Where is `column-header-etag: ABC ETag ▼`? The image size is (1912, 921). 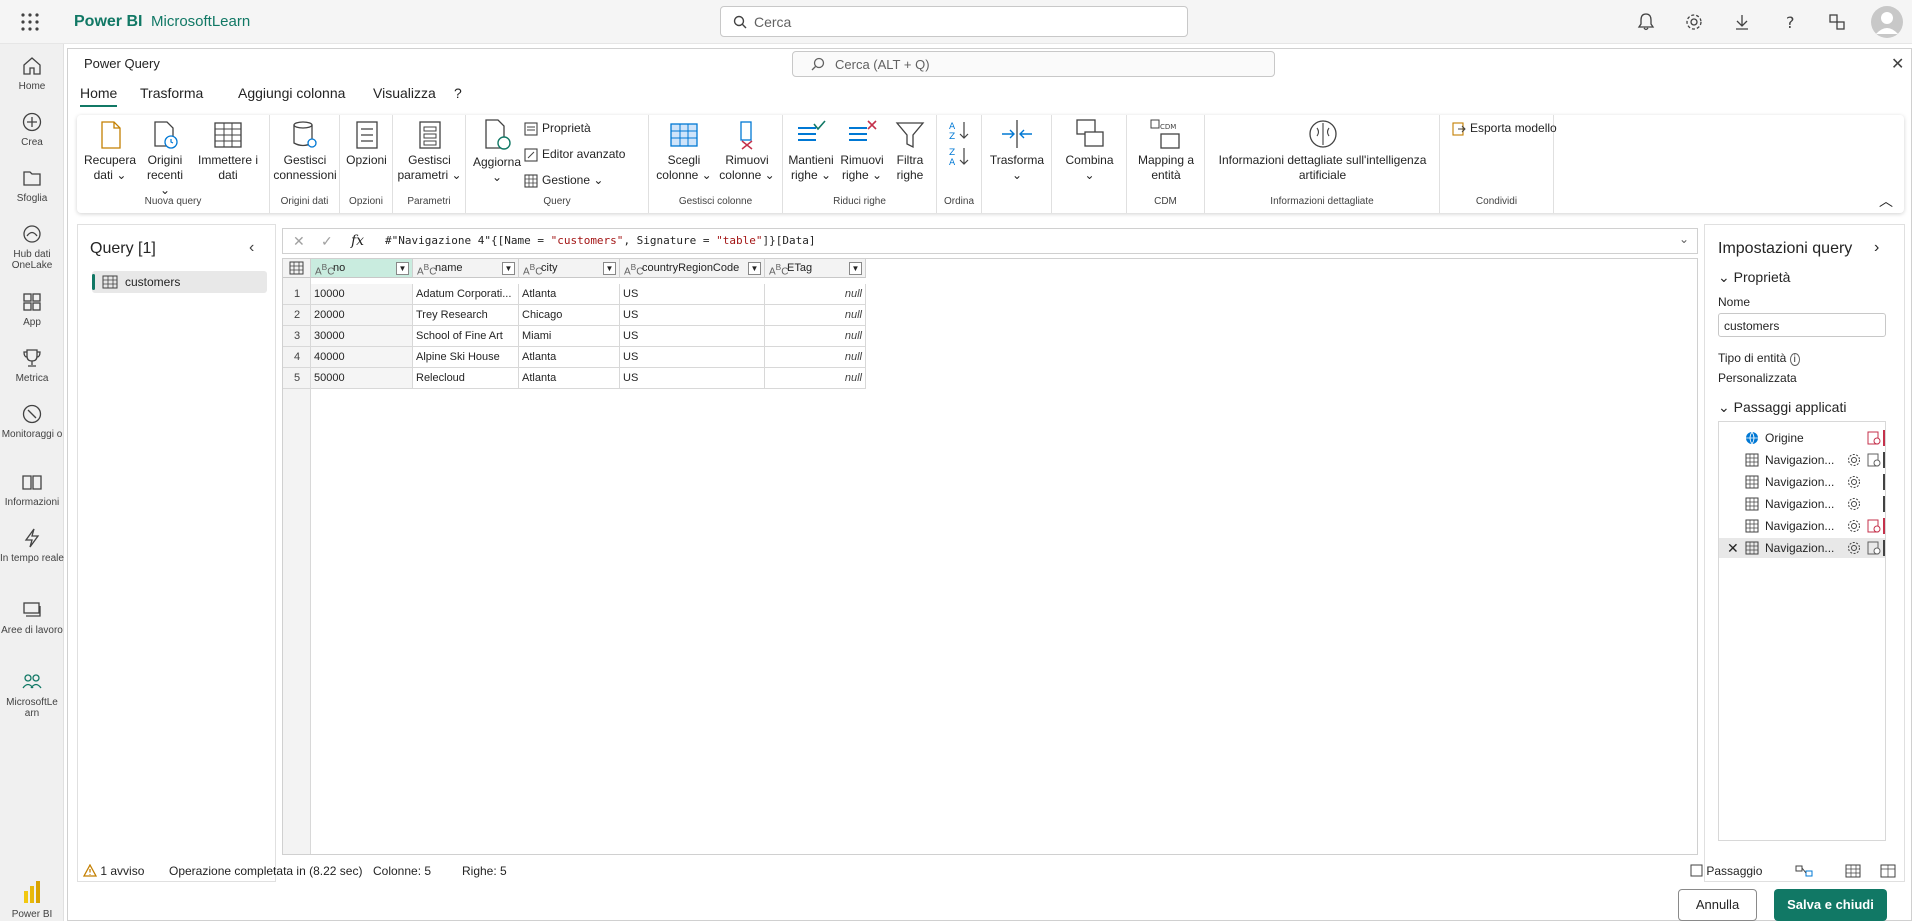
column-header-etag: ABC ETag ▼ is located at coordinates (815, 268).